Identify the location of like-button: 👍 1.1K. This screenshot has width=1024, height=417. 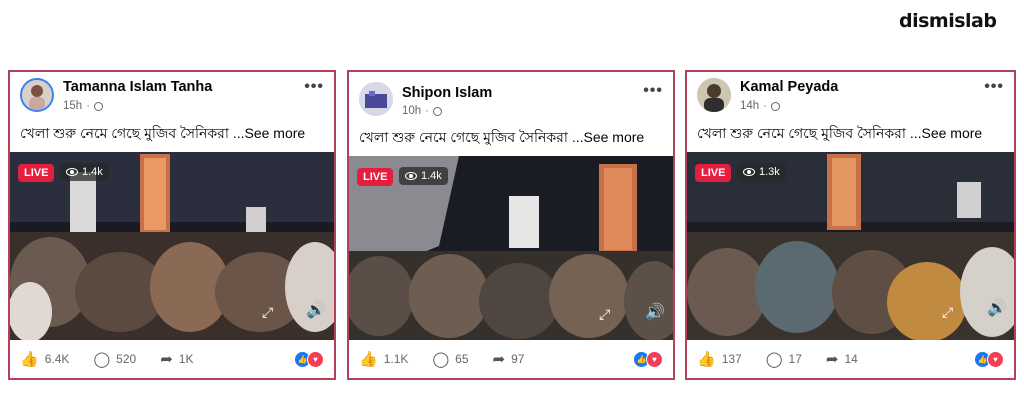
(383, 359).